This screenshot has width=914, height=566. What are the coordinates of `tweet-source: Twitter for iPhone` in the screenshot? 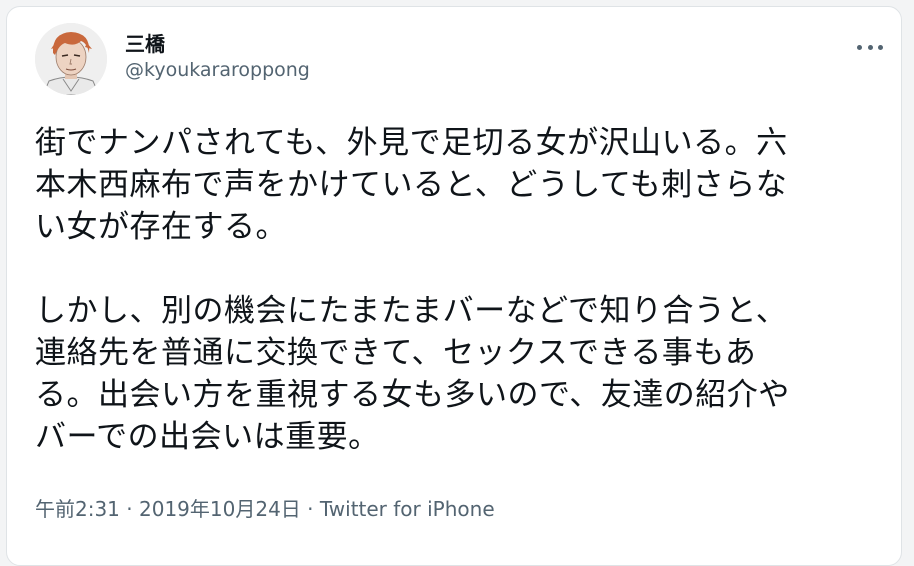 It's located at (407, 509).